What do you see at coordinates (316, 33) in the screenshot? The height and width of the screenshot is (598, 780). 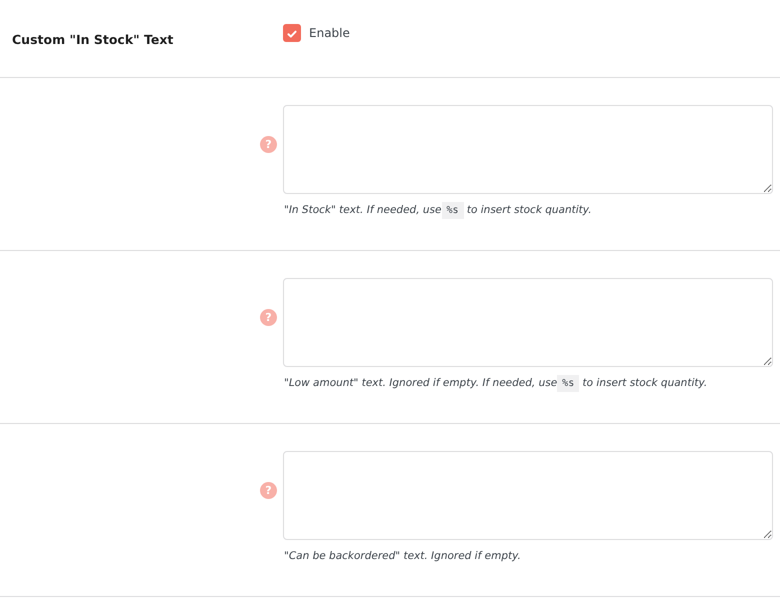 I see `enable-checkbox: Enable` at bounding box center [316, 33].